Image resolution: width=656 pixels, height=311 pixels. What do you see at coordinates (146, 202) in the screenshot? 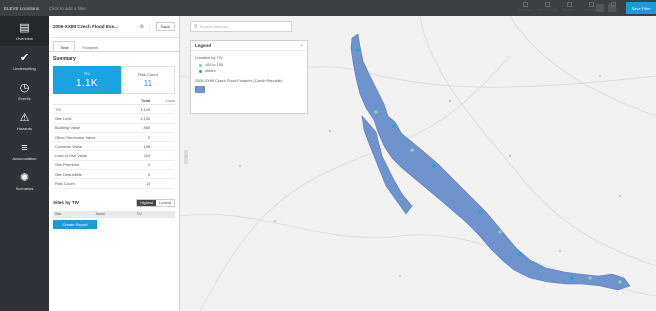
I see `toggle-highest: Highest` at bounding box center [146, 202].